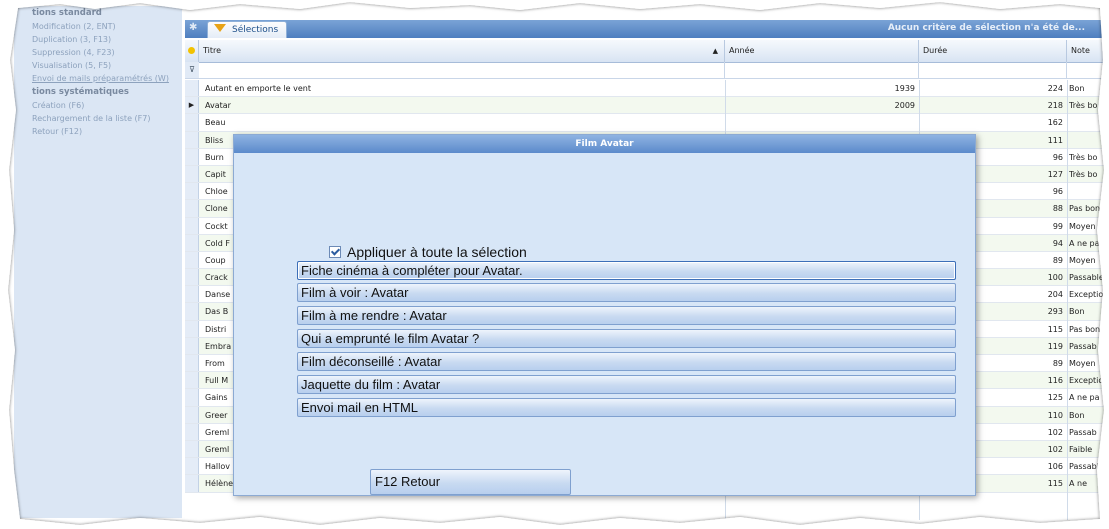 Image resolution: width=1109 pixels, height=529 pixels. Describe the element at coordinates (98, 52) in the screenshot. I see `action-suppression: Suppression (4, F23)` at that location.